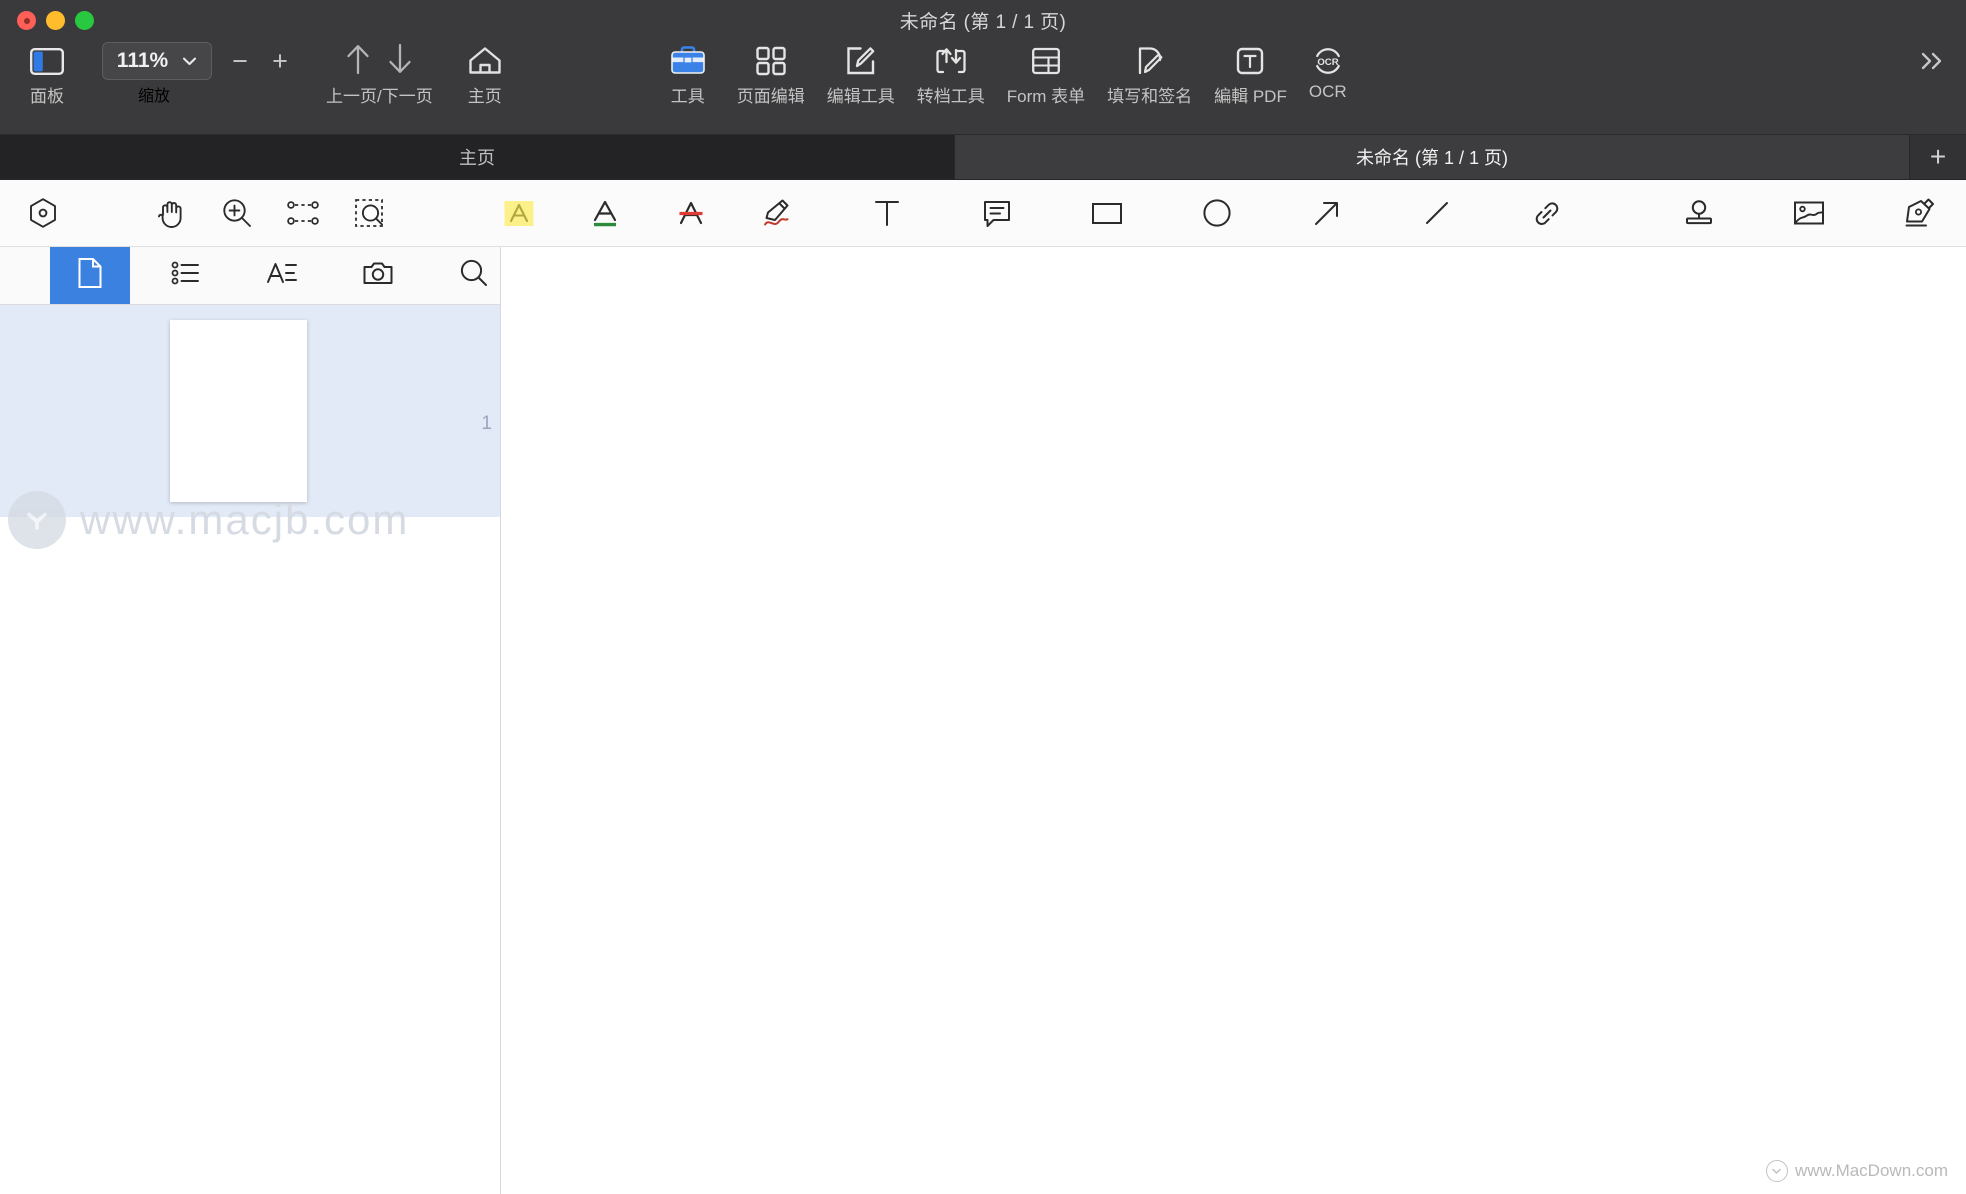 Image resolution: width=1966 pixels, height=1194 pixels. I want to click on form-button: Form 表单, so click(1046, 70).